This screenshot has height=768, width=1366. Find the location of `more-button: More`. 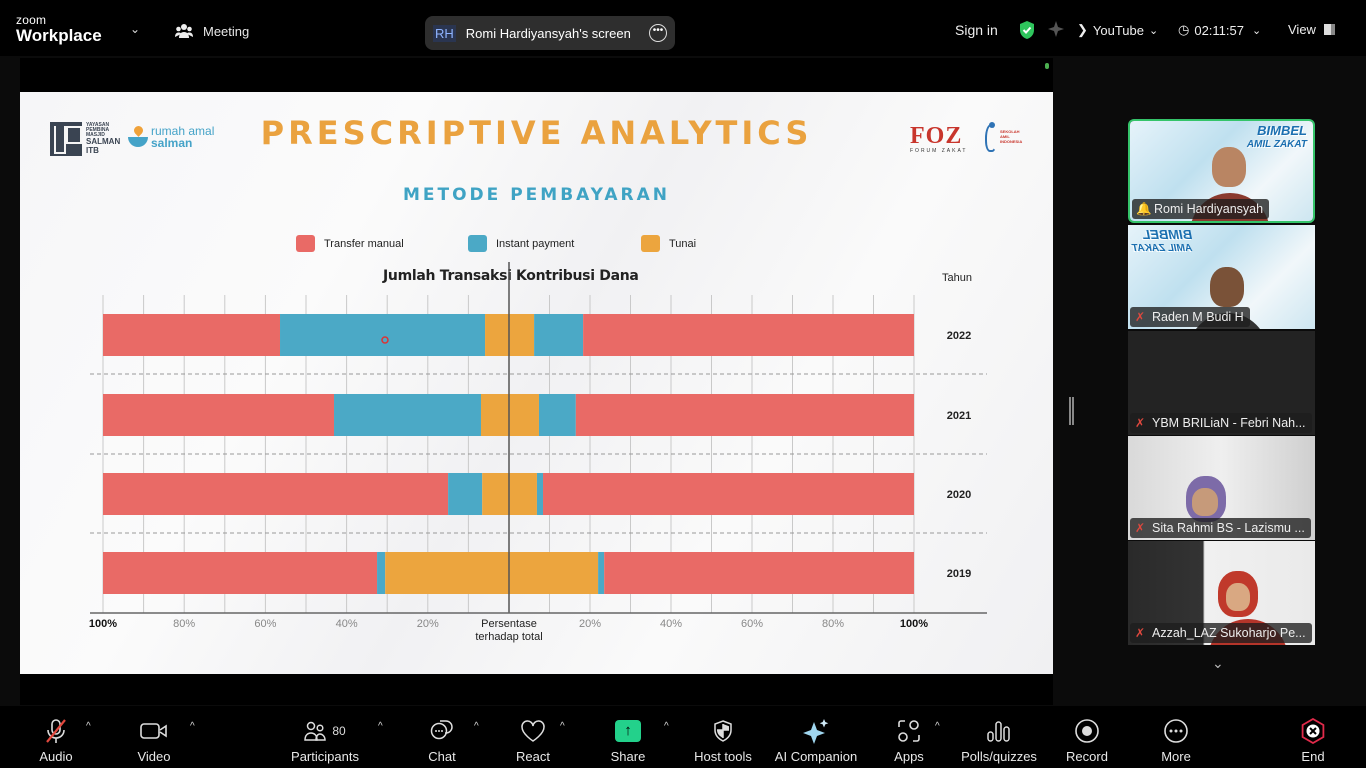

more-button: More is located at coordinates (1176, 737).